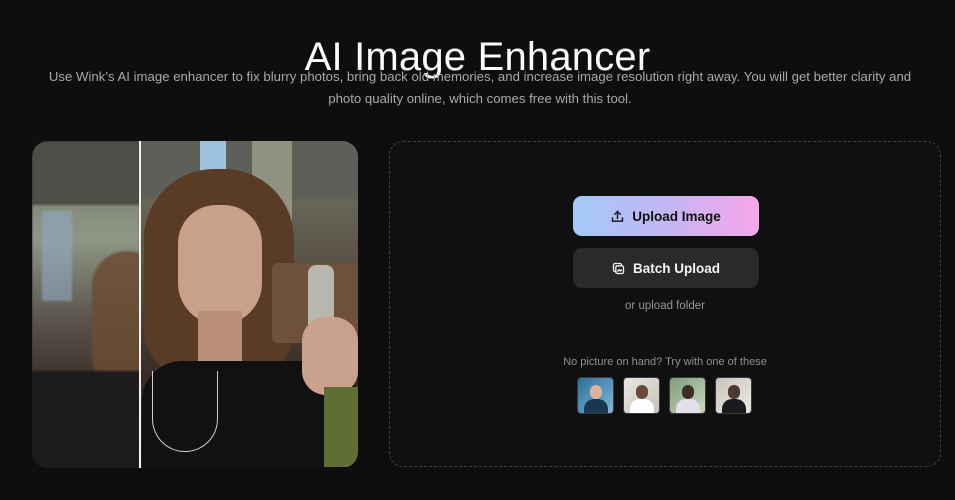 The width and height of the screenshot is (955, 500). Describe the element at coordinates (97, 304) in the screenshot. I see `before-blurry-half` at that location.